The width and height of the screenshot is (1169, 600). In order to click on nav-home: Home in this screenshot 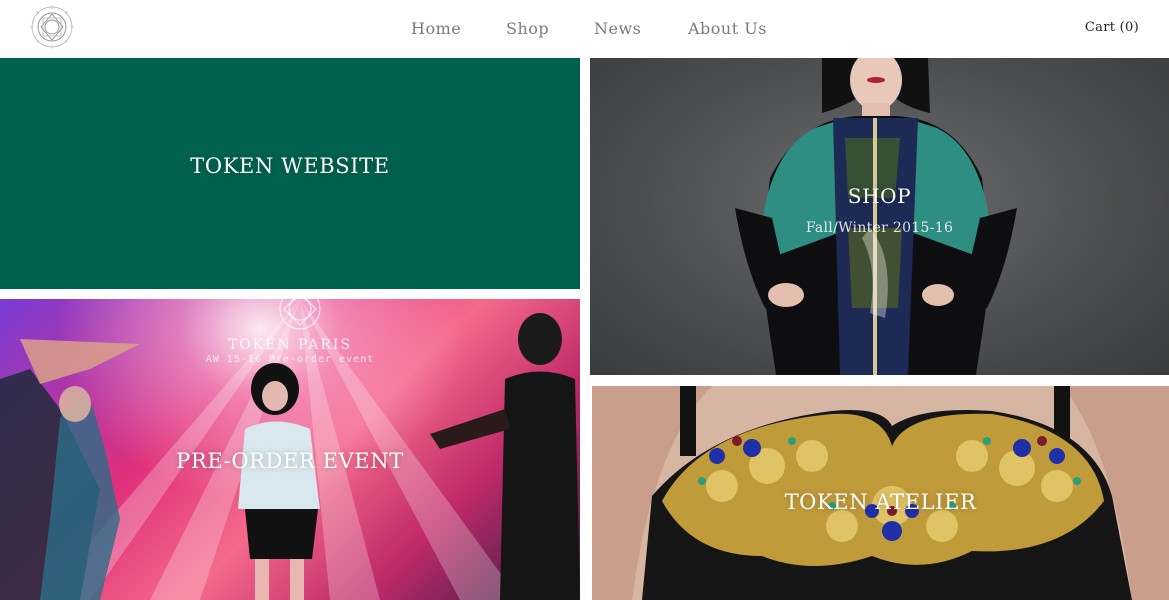, I will do `click(436, 28)`.